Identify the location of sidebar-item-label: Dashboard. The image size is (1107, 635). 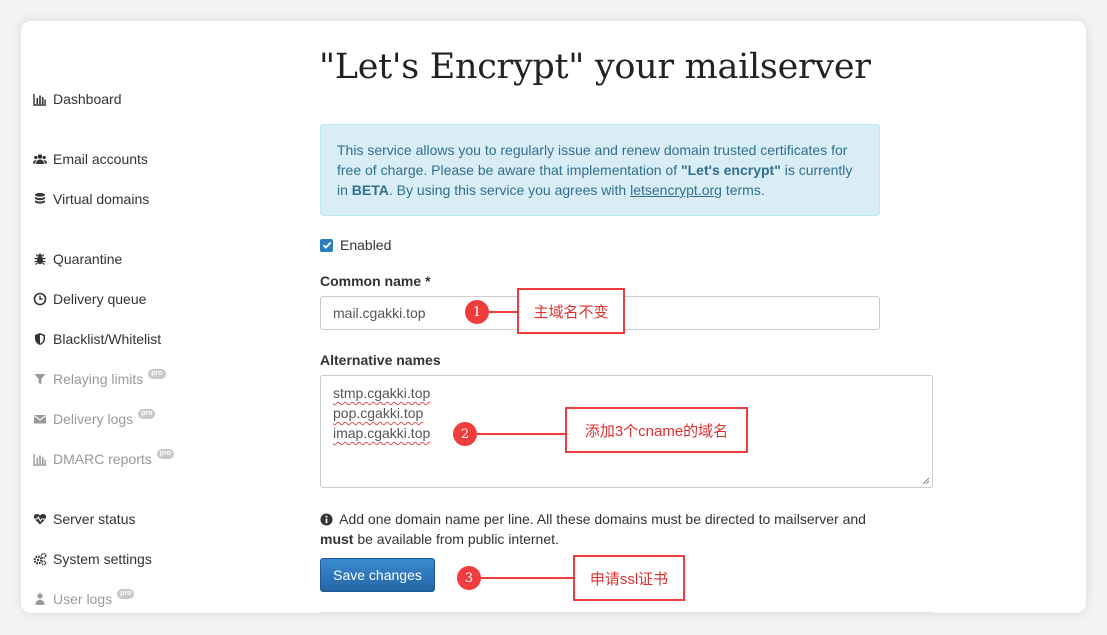
(87, 99).